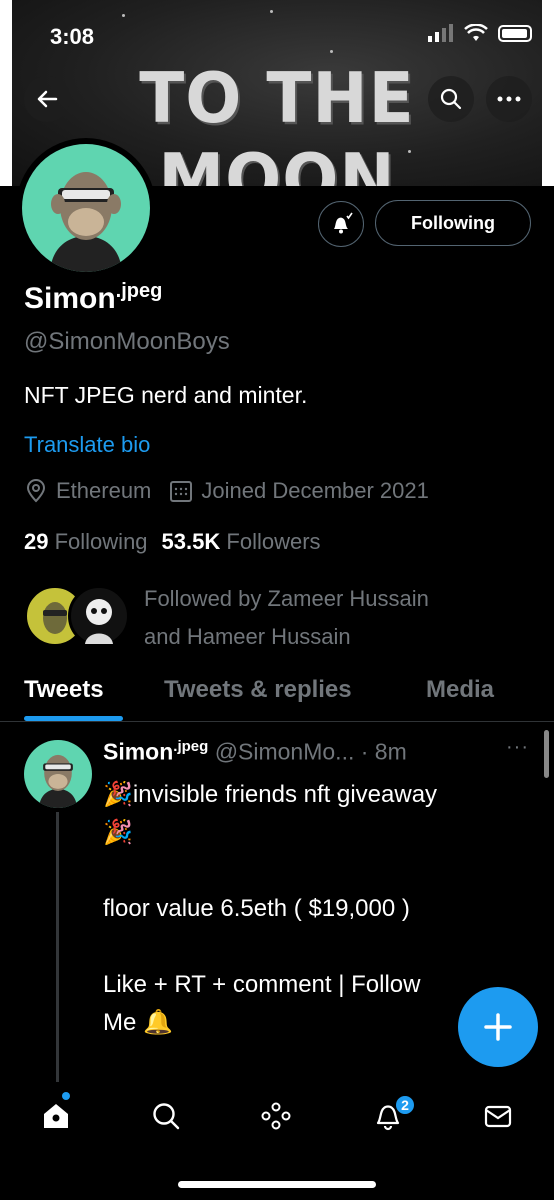  I want to click on compose-button, so click(498, 1027).